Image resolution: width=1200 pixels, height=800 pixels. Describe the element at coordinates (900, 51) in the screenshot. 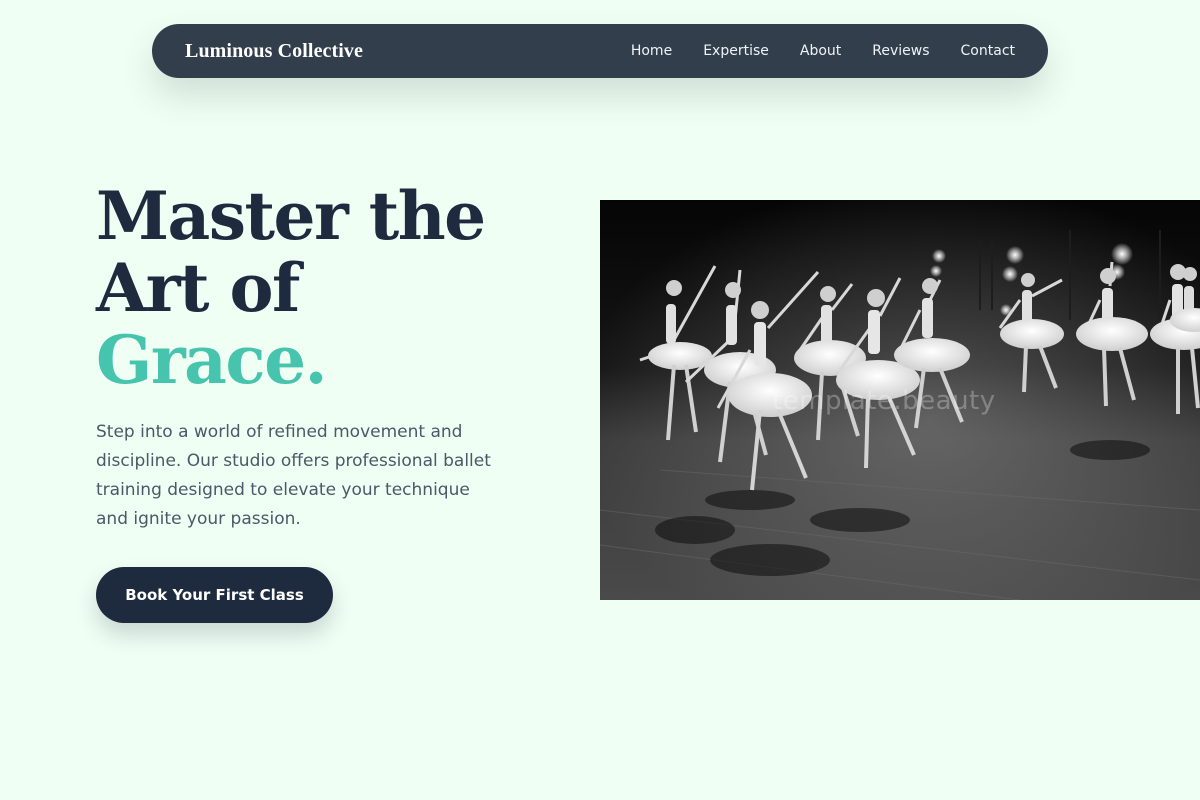

I see `nav-link-reviews: Reviews` at that location.